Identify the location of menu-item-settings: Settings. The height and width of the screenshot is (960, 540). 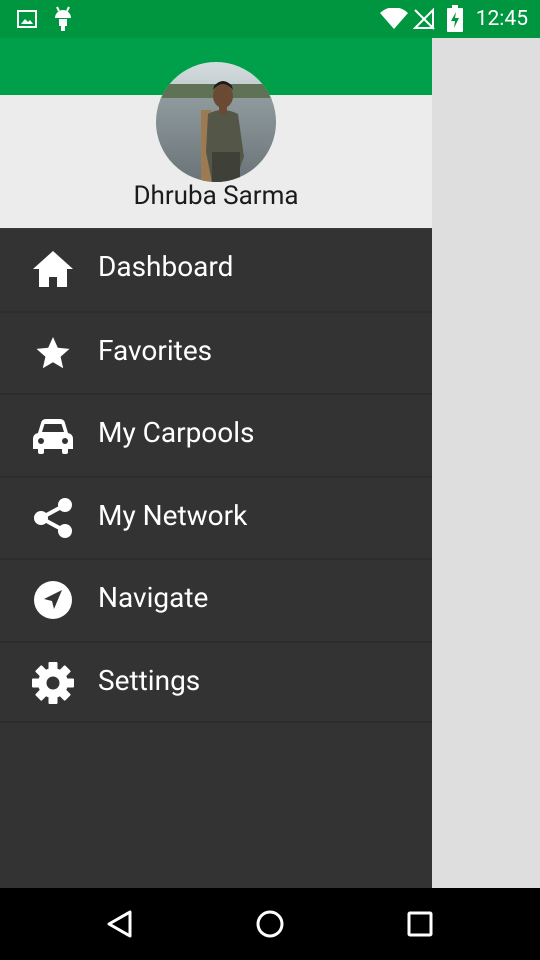
(216, 681).